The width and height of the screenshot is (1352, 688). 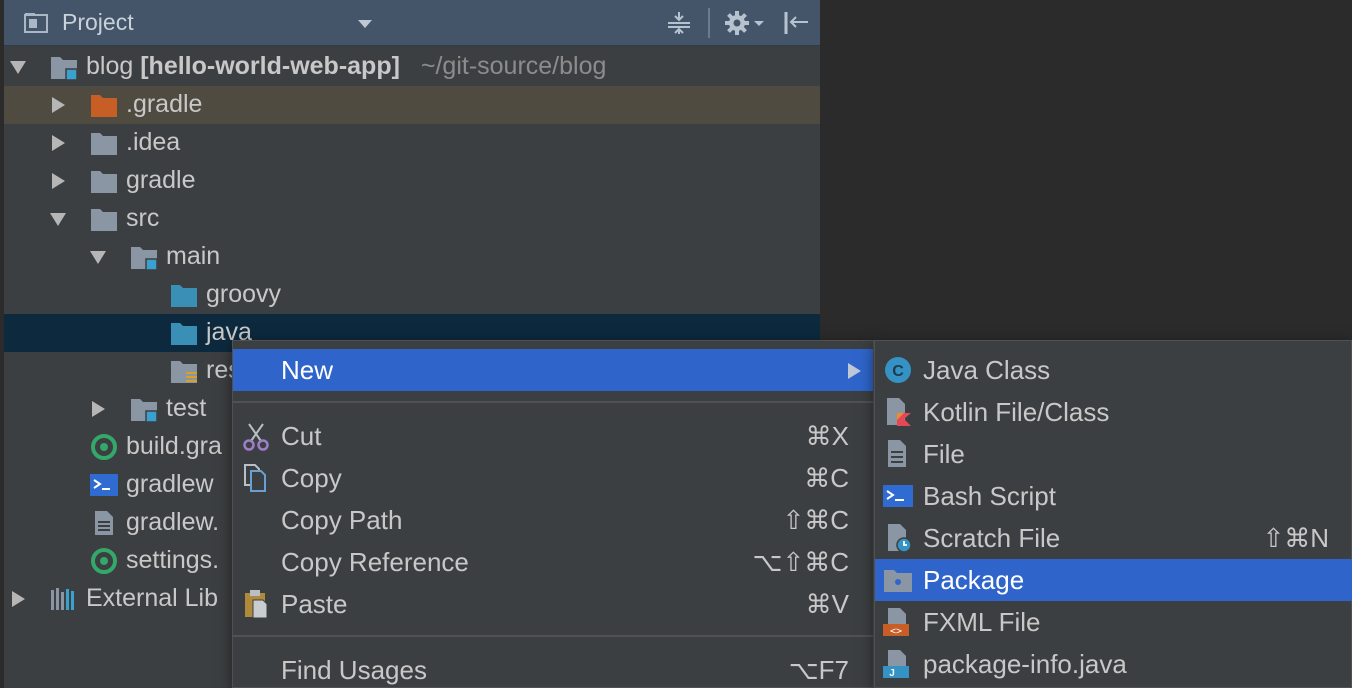 I want to click on submenu-item-label: File, so click(x=944, y=454).